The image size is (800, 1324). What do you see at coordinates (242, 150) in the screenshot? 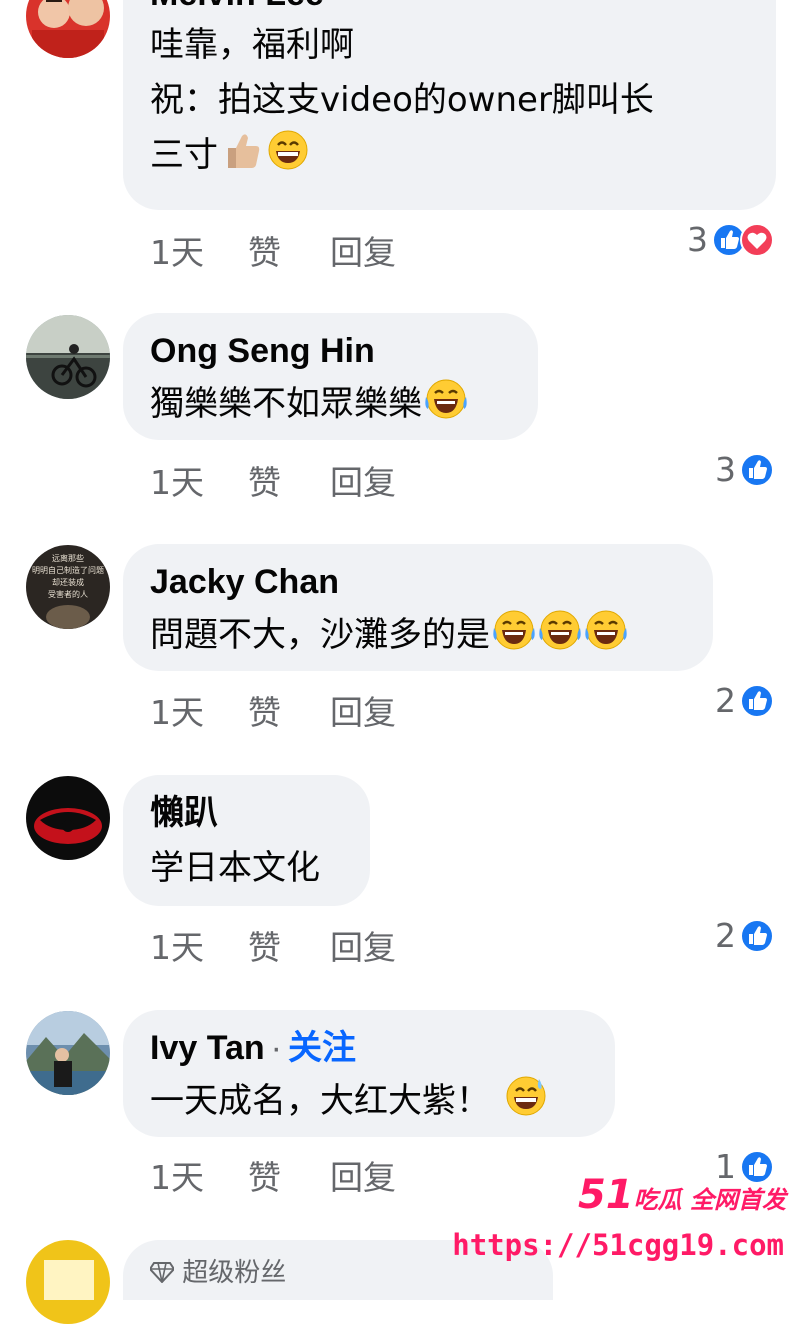
I see `thumbs-up-emoji-icon` at bounding box center [242, 150].